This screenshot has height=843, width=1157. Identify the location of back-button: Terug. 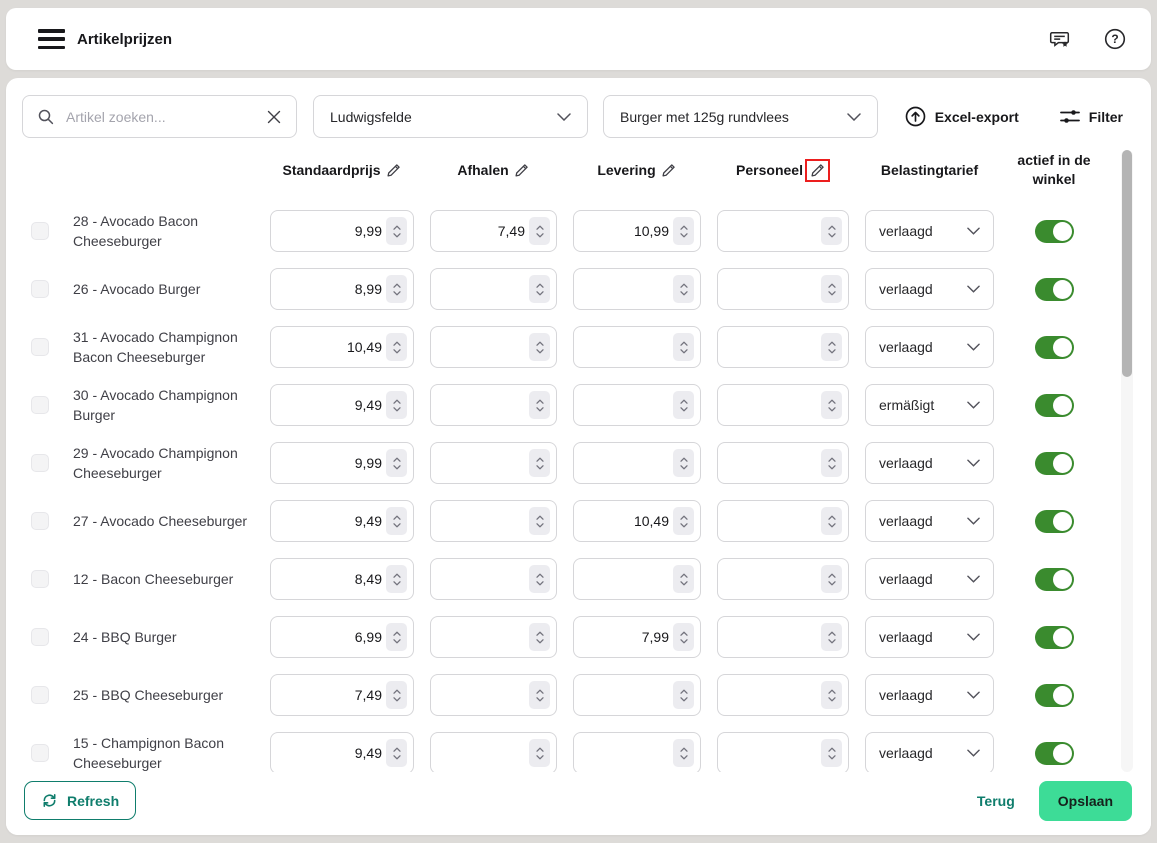
(996, 801).